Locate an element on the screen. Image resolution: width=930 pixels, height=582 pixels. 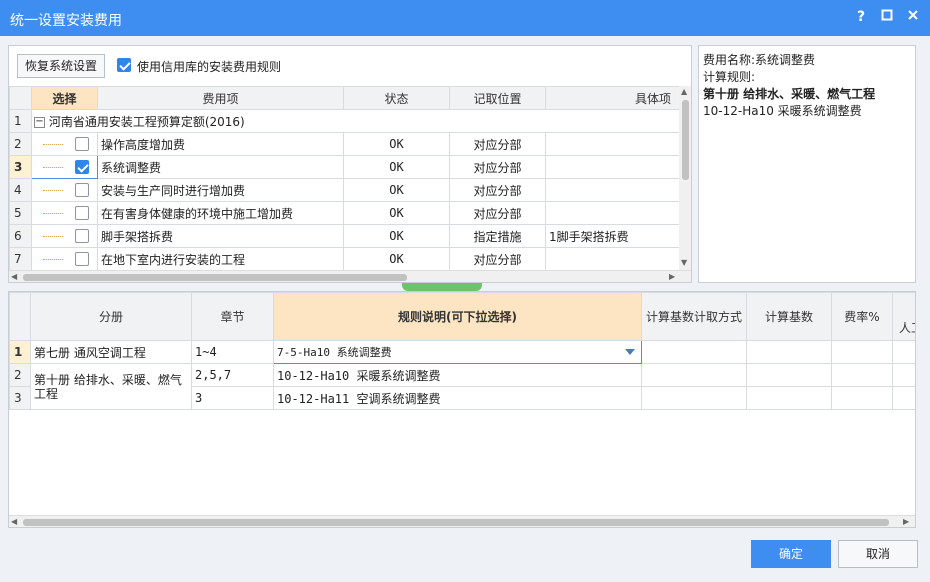
collapse-icon: − is located at coordinates (39, 122).